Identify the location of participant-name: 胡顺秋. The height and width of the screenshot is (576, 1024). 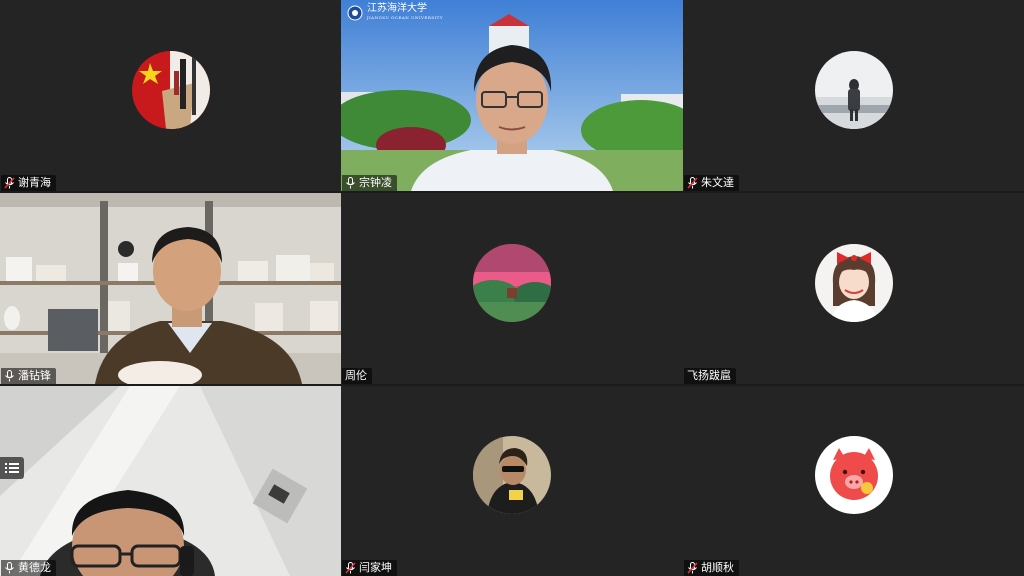
(717, 567).